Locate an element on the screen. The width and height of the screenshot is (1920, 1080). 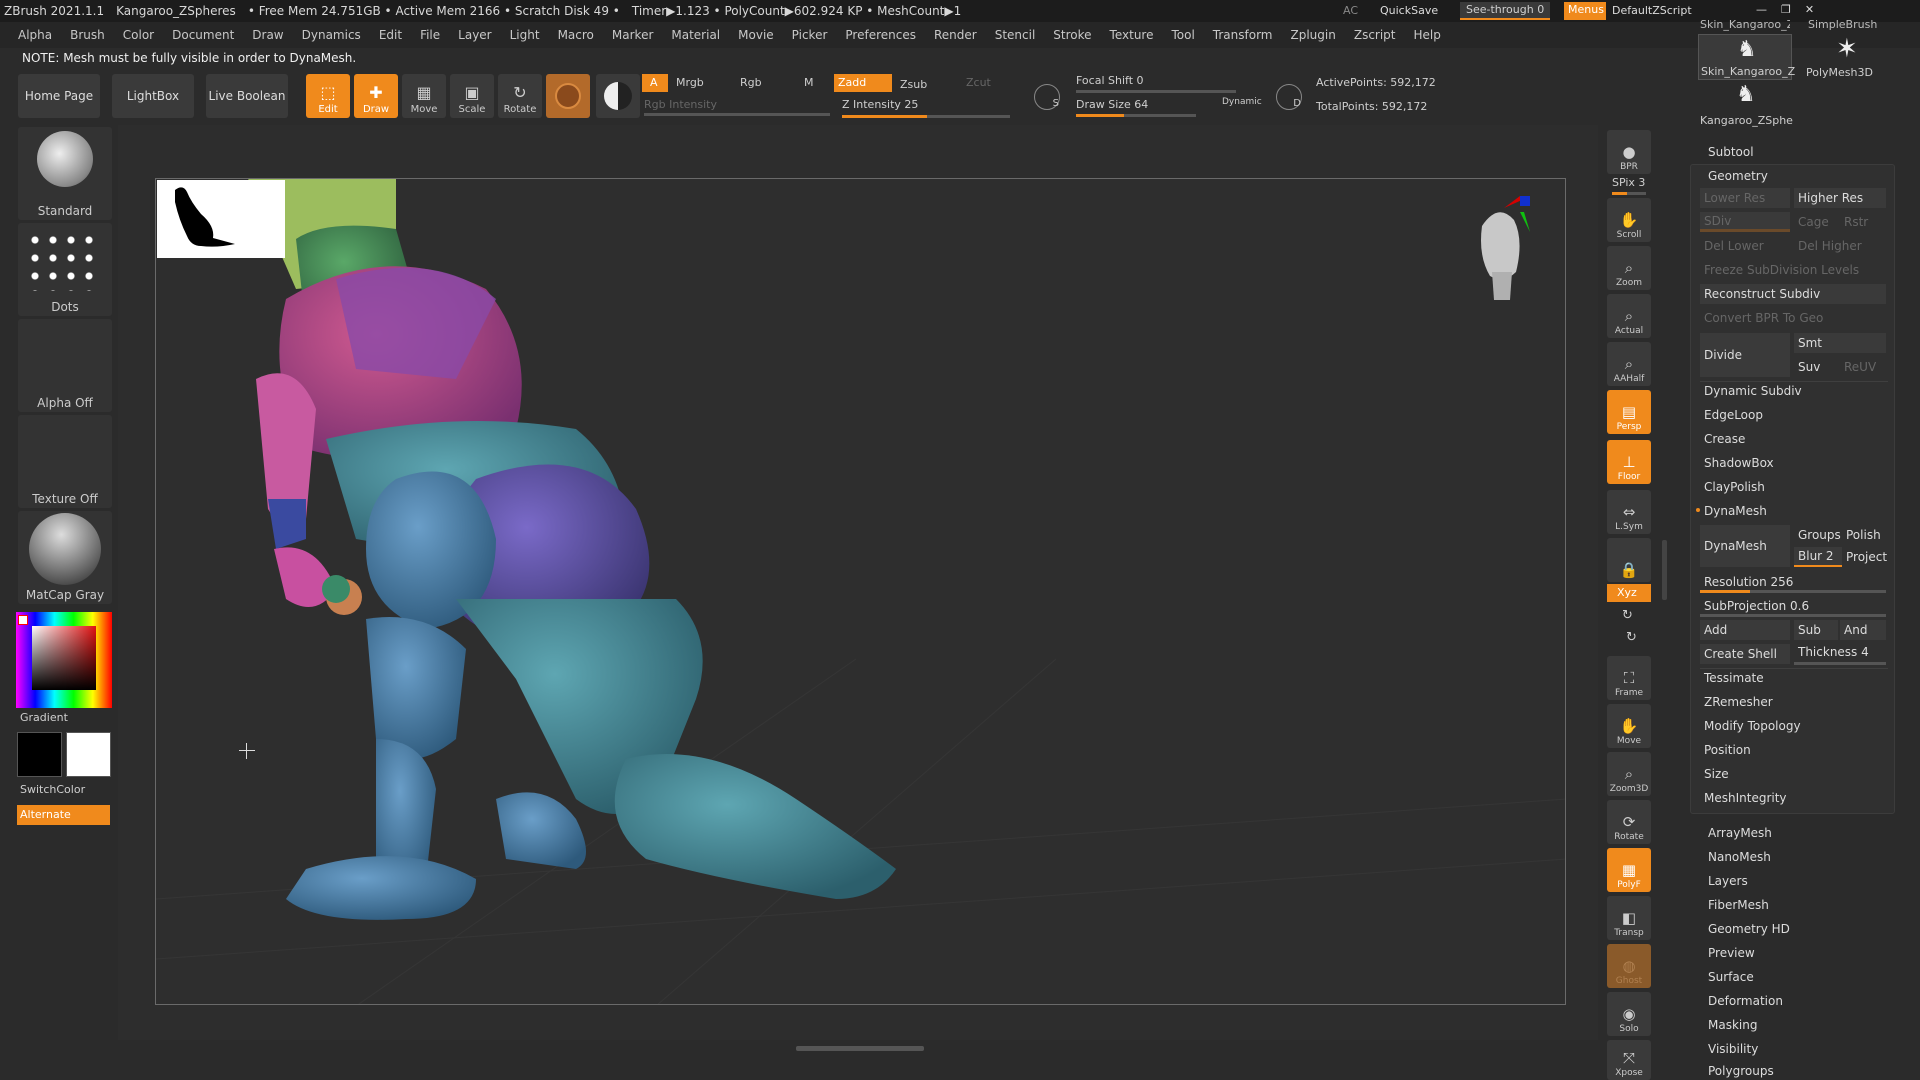
see-through-slider: See-through 0 is located at coordinates (1505, 11).